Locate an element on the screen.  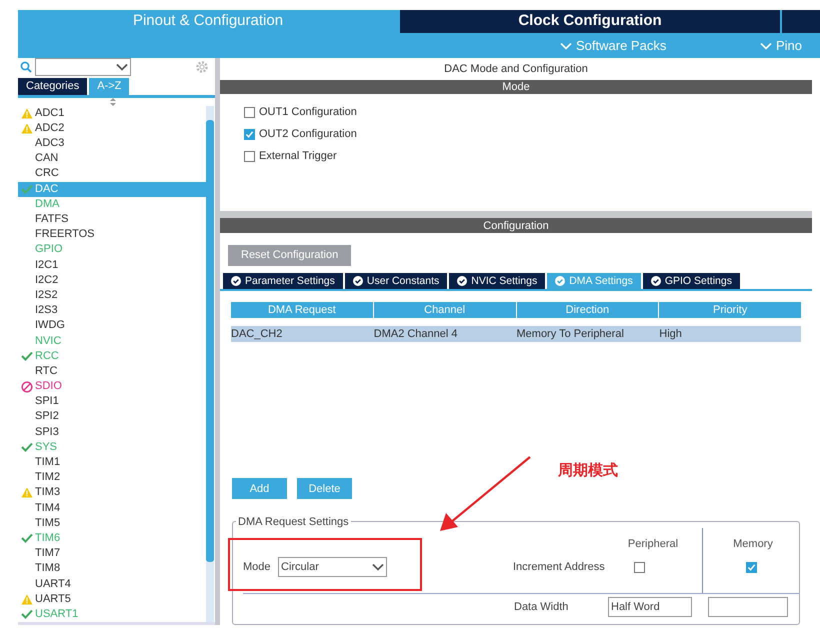
sidebar-tab: Categories is located at coordinates (53, 86).